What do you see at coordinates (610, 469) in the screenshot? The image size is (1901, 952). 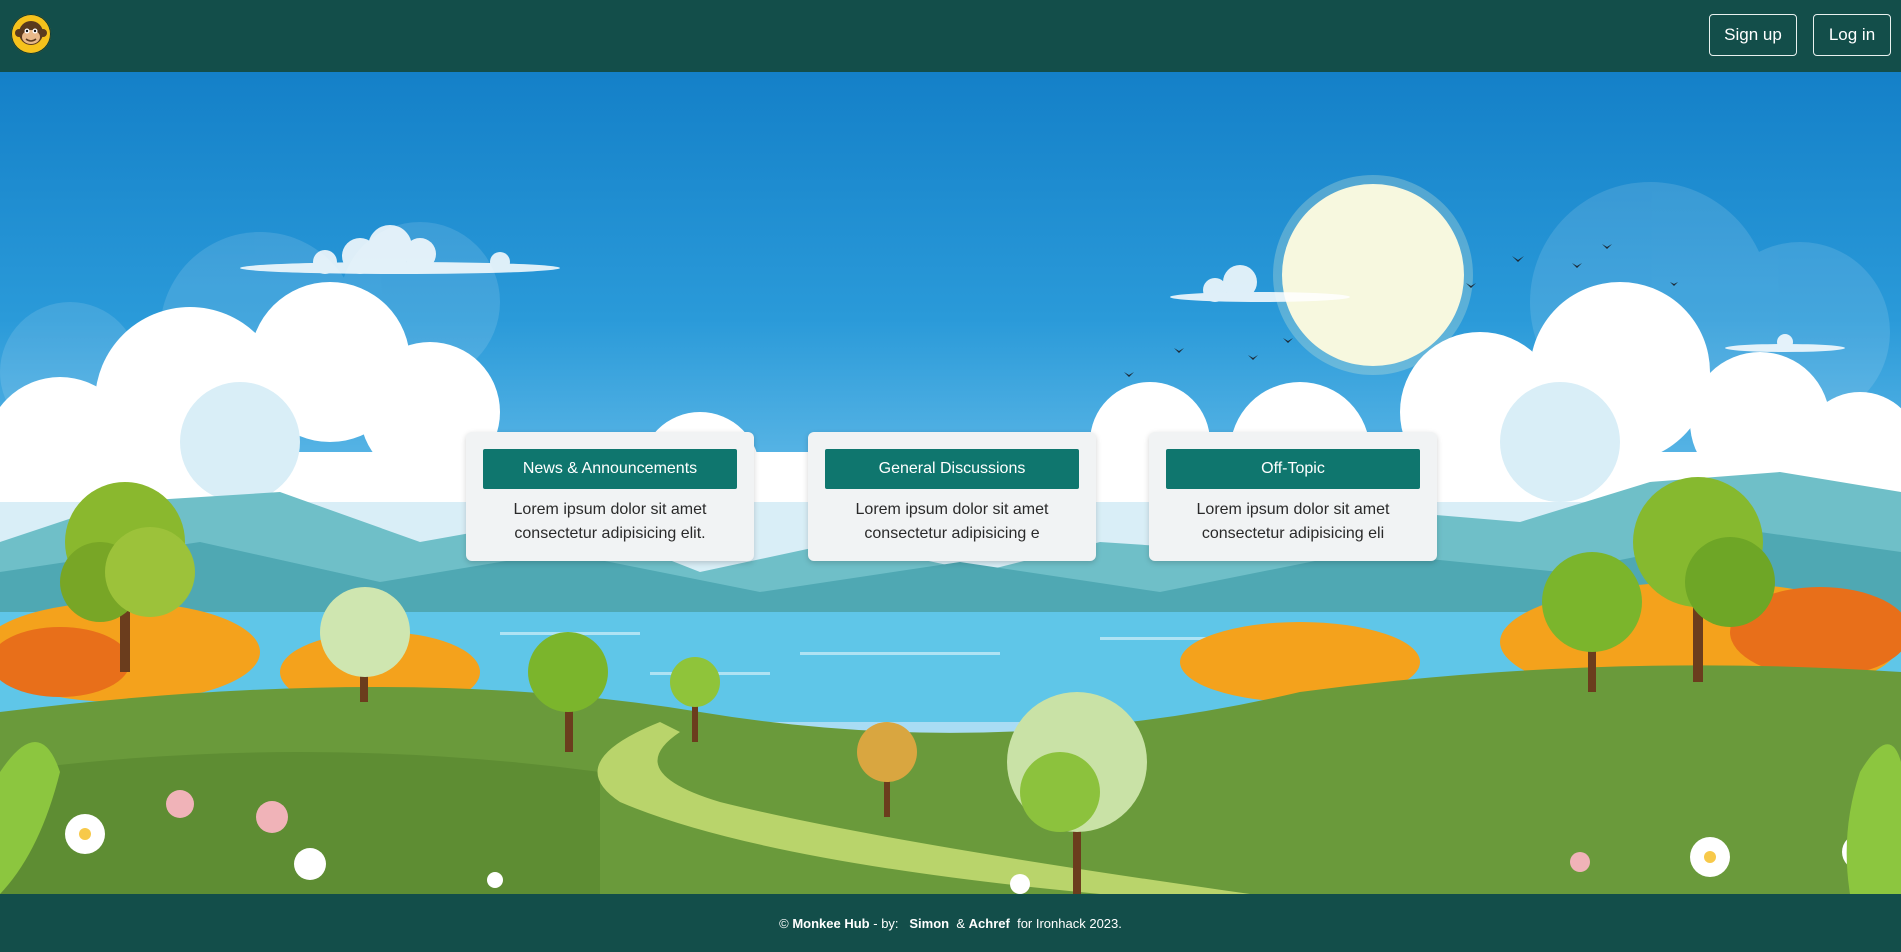 I see `news-announcements-button: News & Announcements` at bounding box center [610, 469].